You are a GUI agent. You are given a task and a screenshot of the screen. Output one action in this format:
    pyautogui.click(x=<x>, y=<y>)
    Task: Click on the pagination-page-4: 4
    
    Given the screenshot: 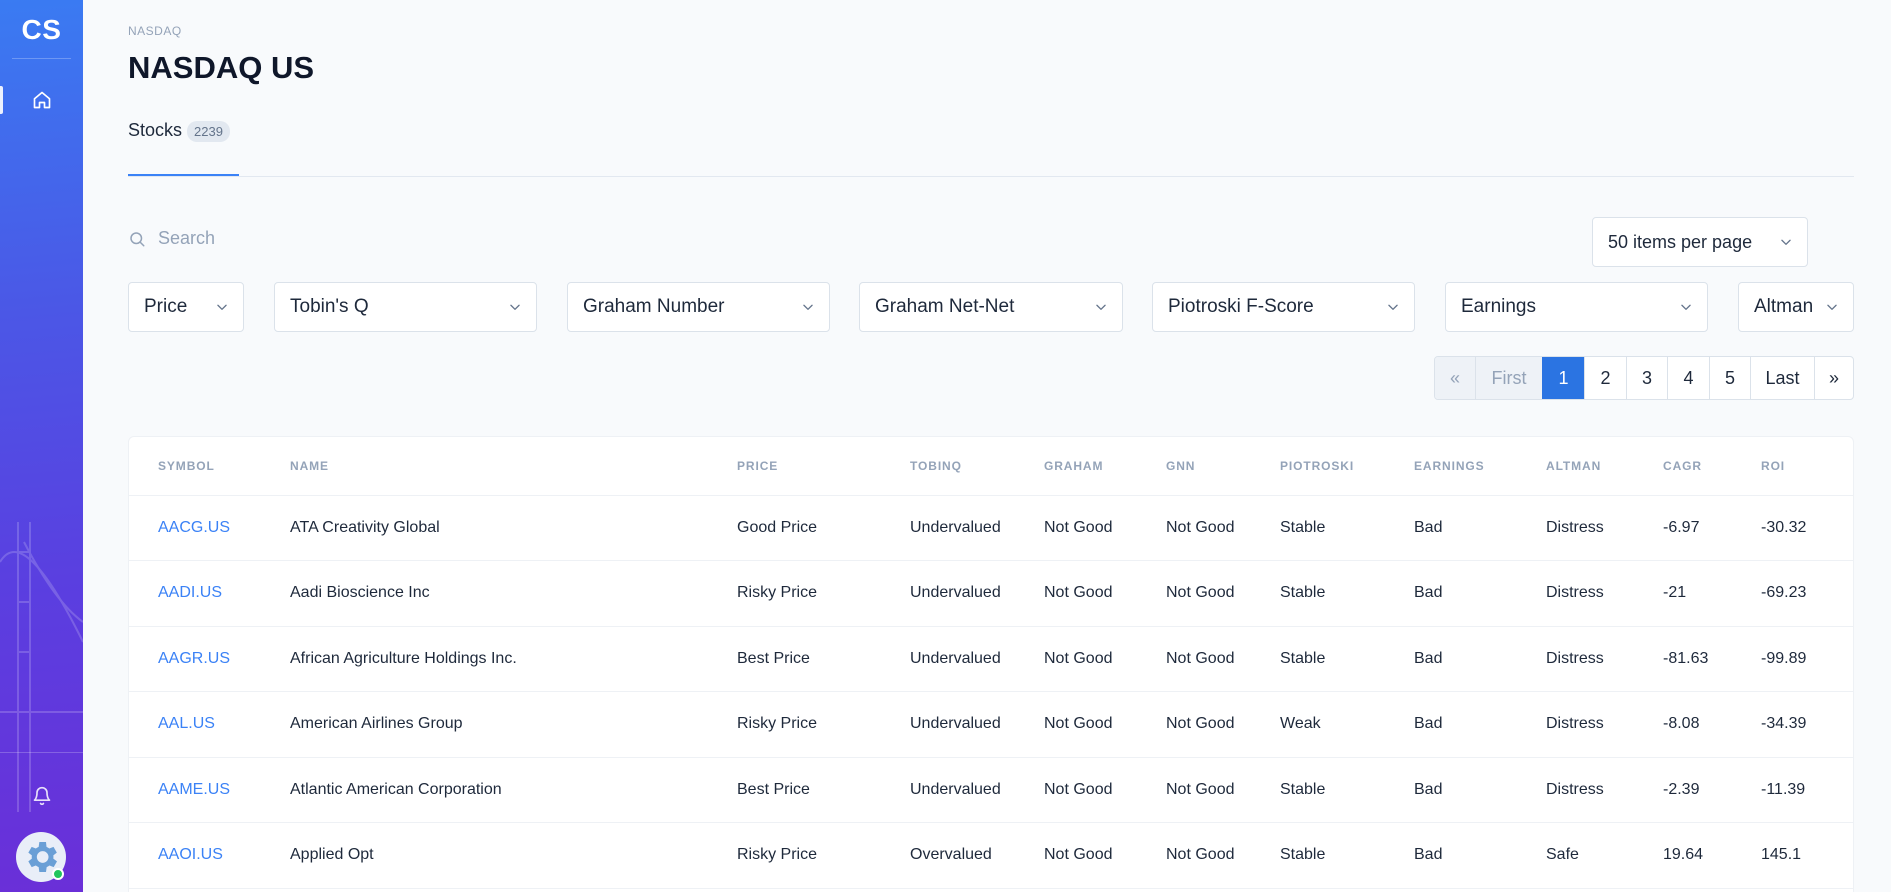 What is the action you would take?
    pyautogui.click(x=1688, y=378)
    